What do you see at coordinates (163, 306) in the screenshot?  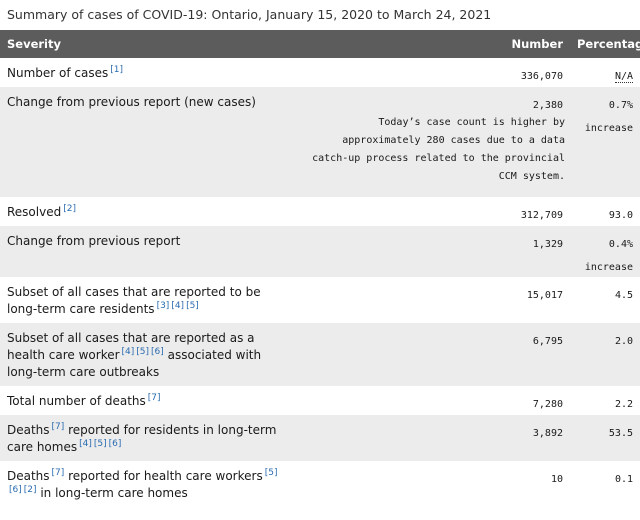 I see `reference-link: [3]` at bounding box center [163, 306].